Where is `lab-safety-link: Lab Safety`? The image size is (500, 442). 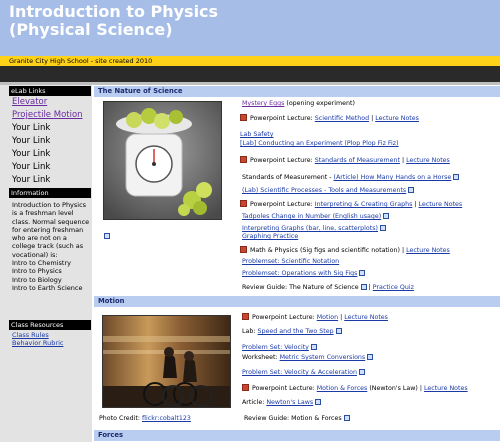 lab-safety-link: Lab Safety is located at coordinates (257, 134).